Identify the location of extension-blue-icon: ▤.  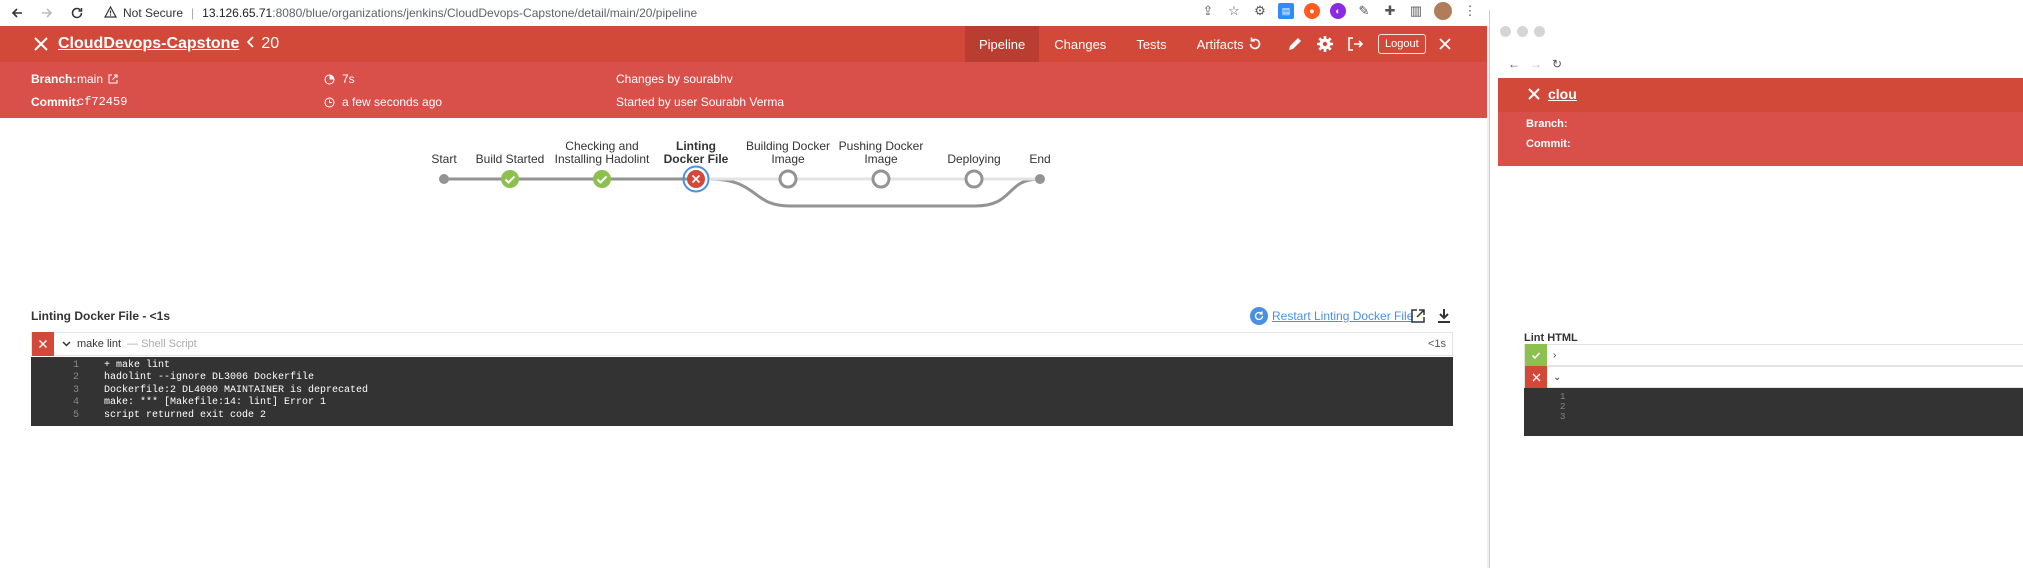
(1286, 11).